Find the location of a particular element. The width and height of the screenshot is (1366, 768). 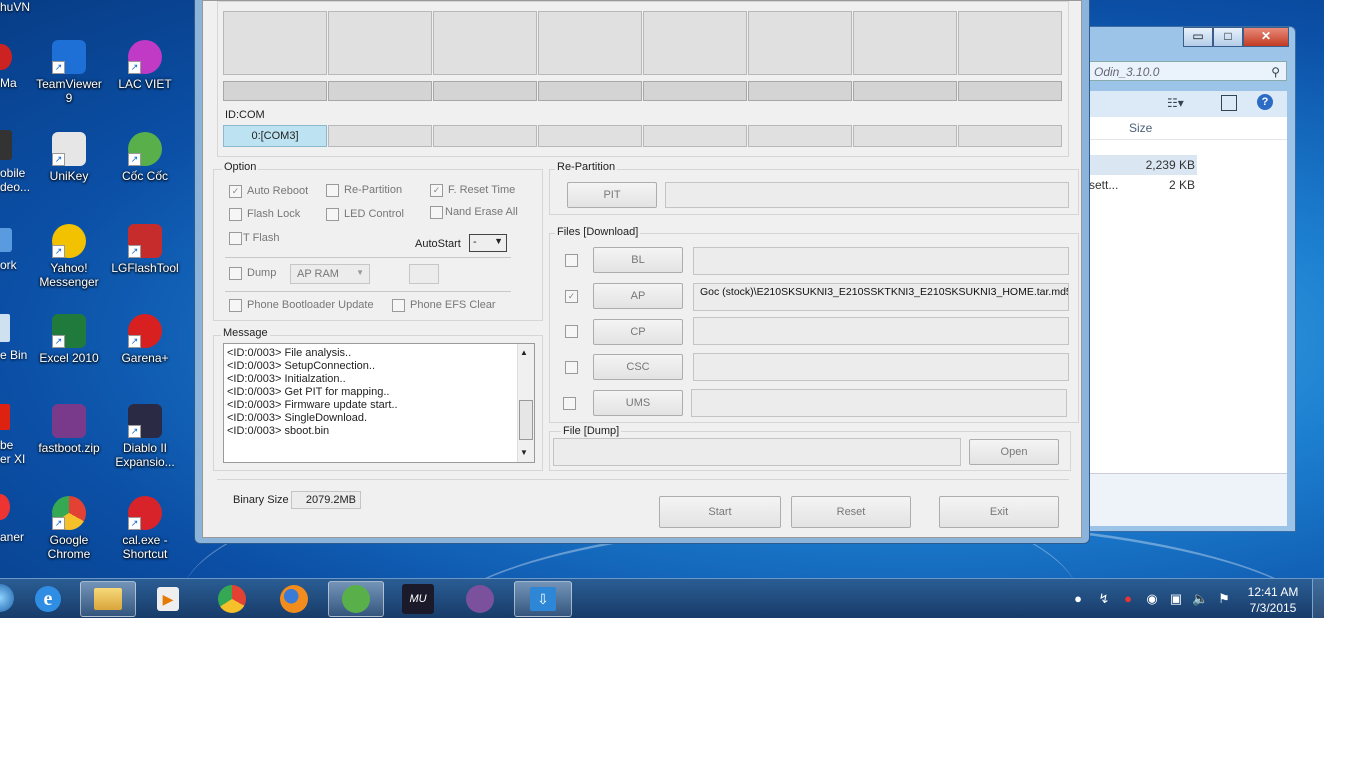

t-flash-checkbox is located at coordinates (235, 238).